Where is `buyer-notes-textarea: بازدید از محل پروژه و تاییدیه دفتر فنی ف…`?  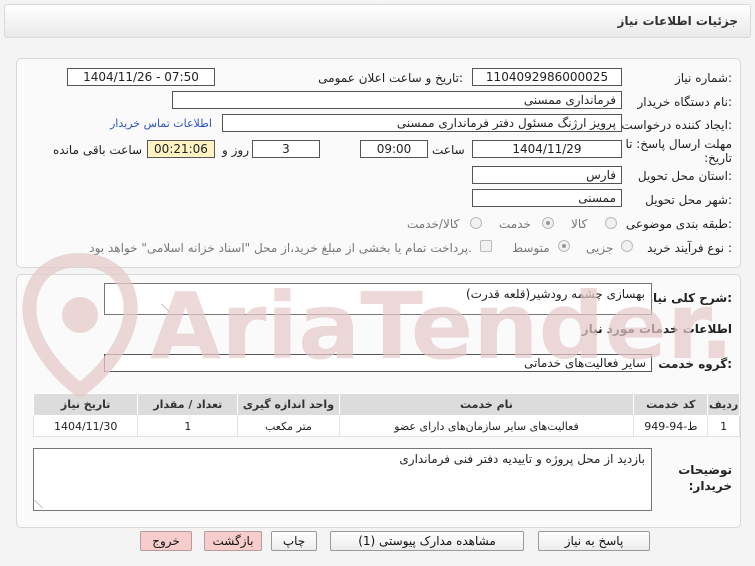 buyer-notes-textarea: بازدید از محل پروژه و تاییدیه دفتر فنی ف… is located at coordinates (342, 479).